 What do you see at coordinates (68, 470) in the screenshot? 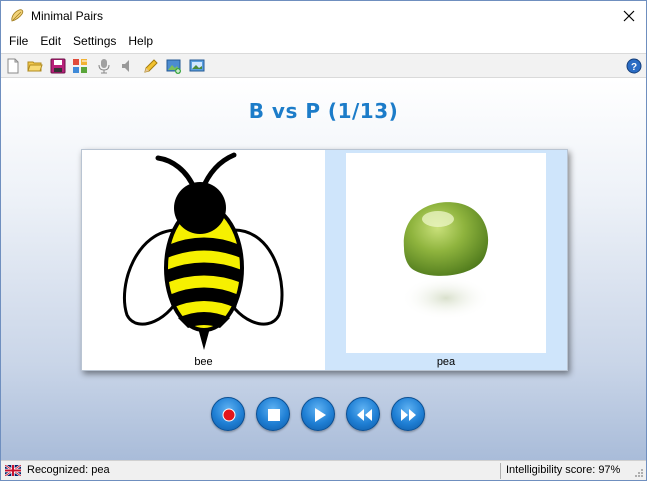
I see `recognized-text: Recognized: pea` at bounding box center [68, 470].